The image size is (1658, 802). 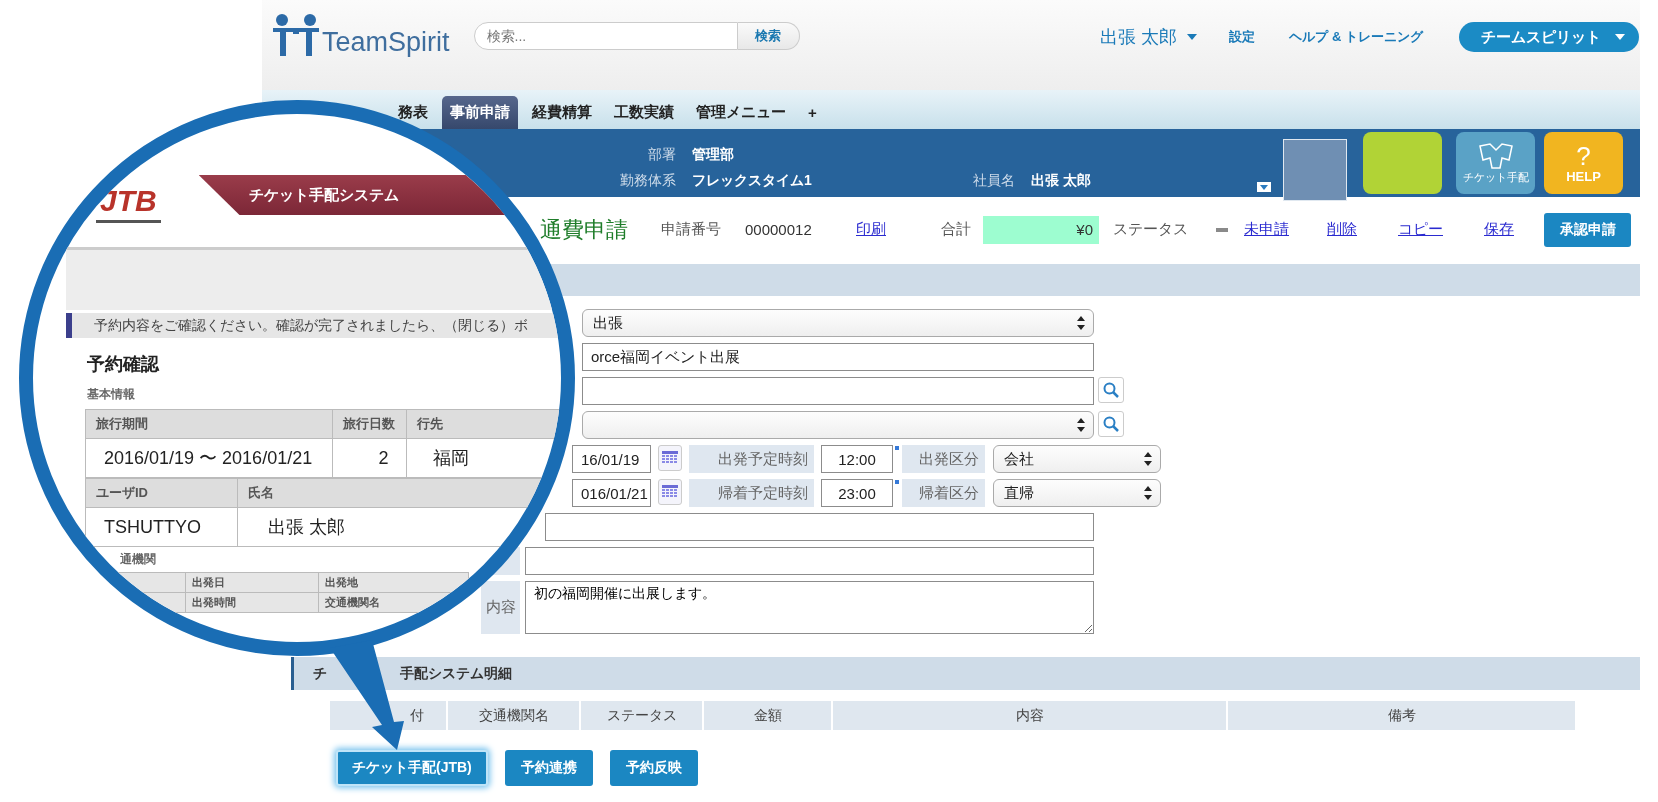 What do you see at coordinates (1441, 229) in the screenshot?
I see `action-link: コピー` at bounding box center [1441, 229].